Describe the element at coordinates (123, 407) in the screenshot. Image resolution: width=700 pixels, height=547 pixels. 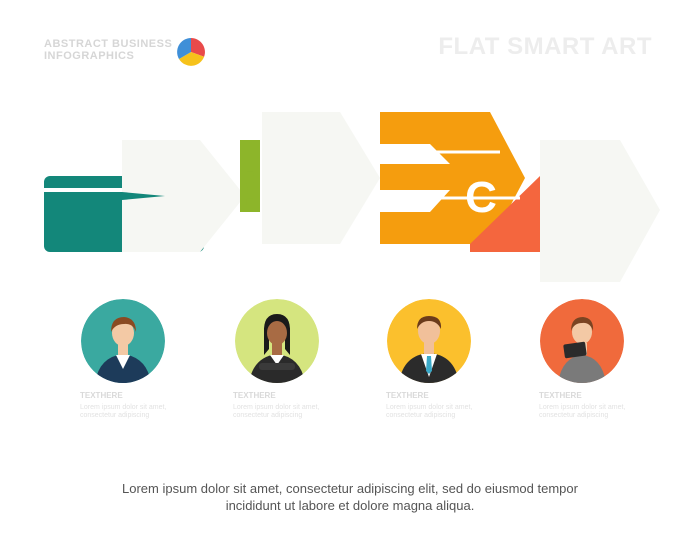
I see `step-body-1a: Lorem ipsum dolor sit amet,` at that location.